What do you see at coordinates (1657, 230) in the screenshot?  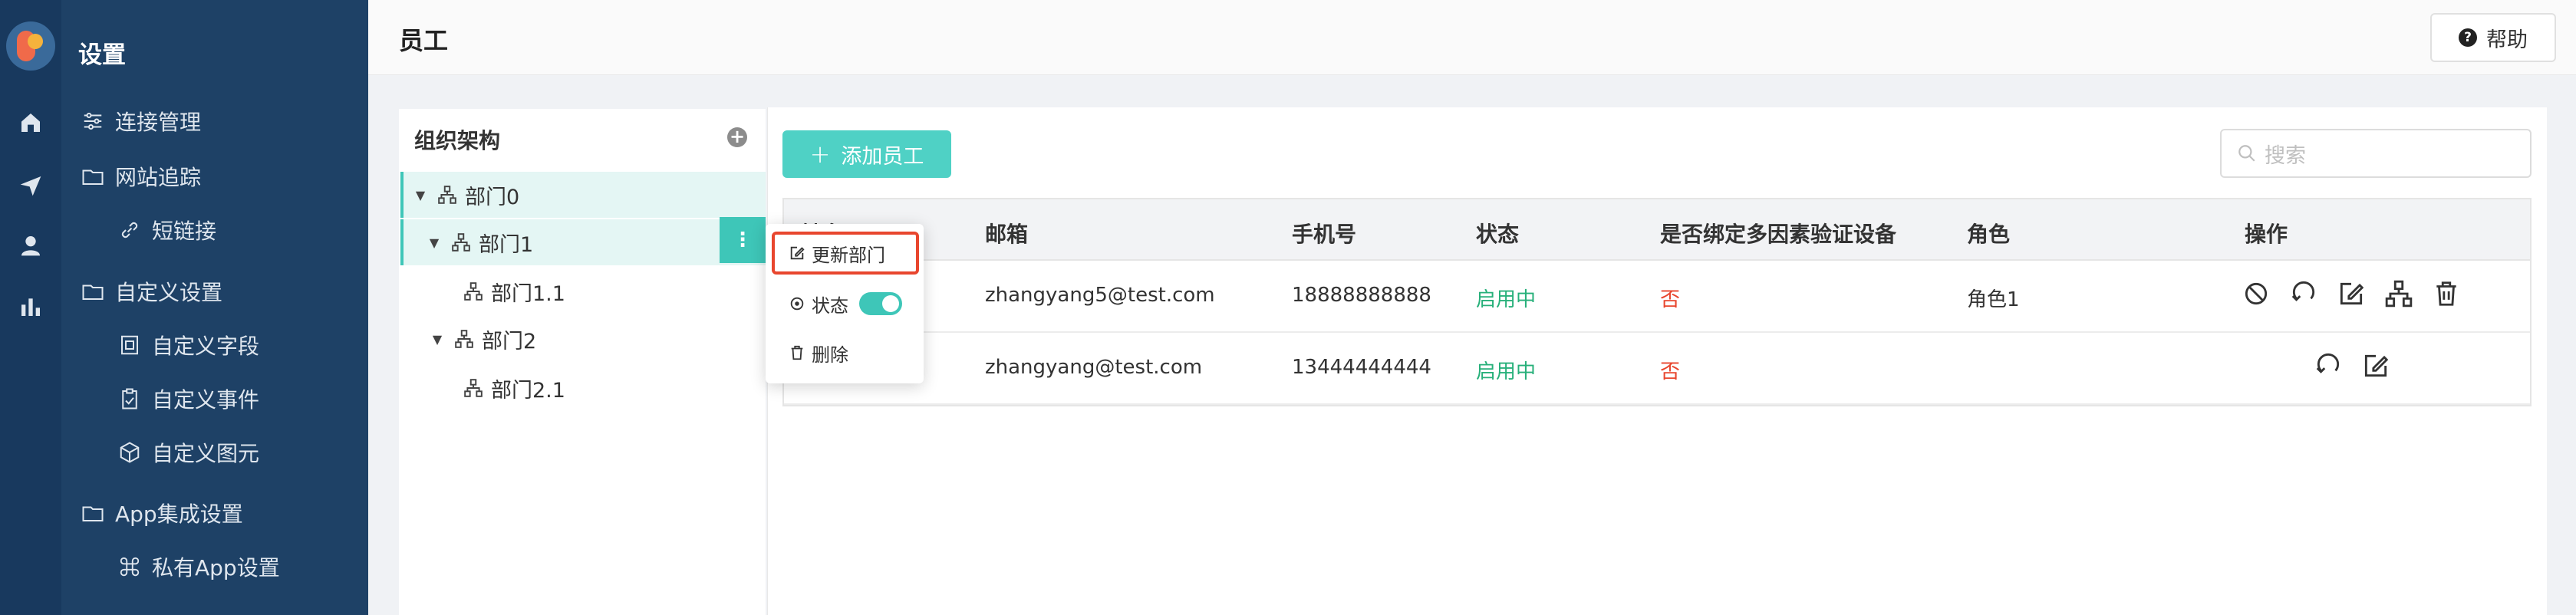 I see `table-header: 姓名 邮箱 手机号 状态 是否绑定多因素验证设备 角色 操作` at bounding box center [1657, 230].